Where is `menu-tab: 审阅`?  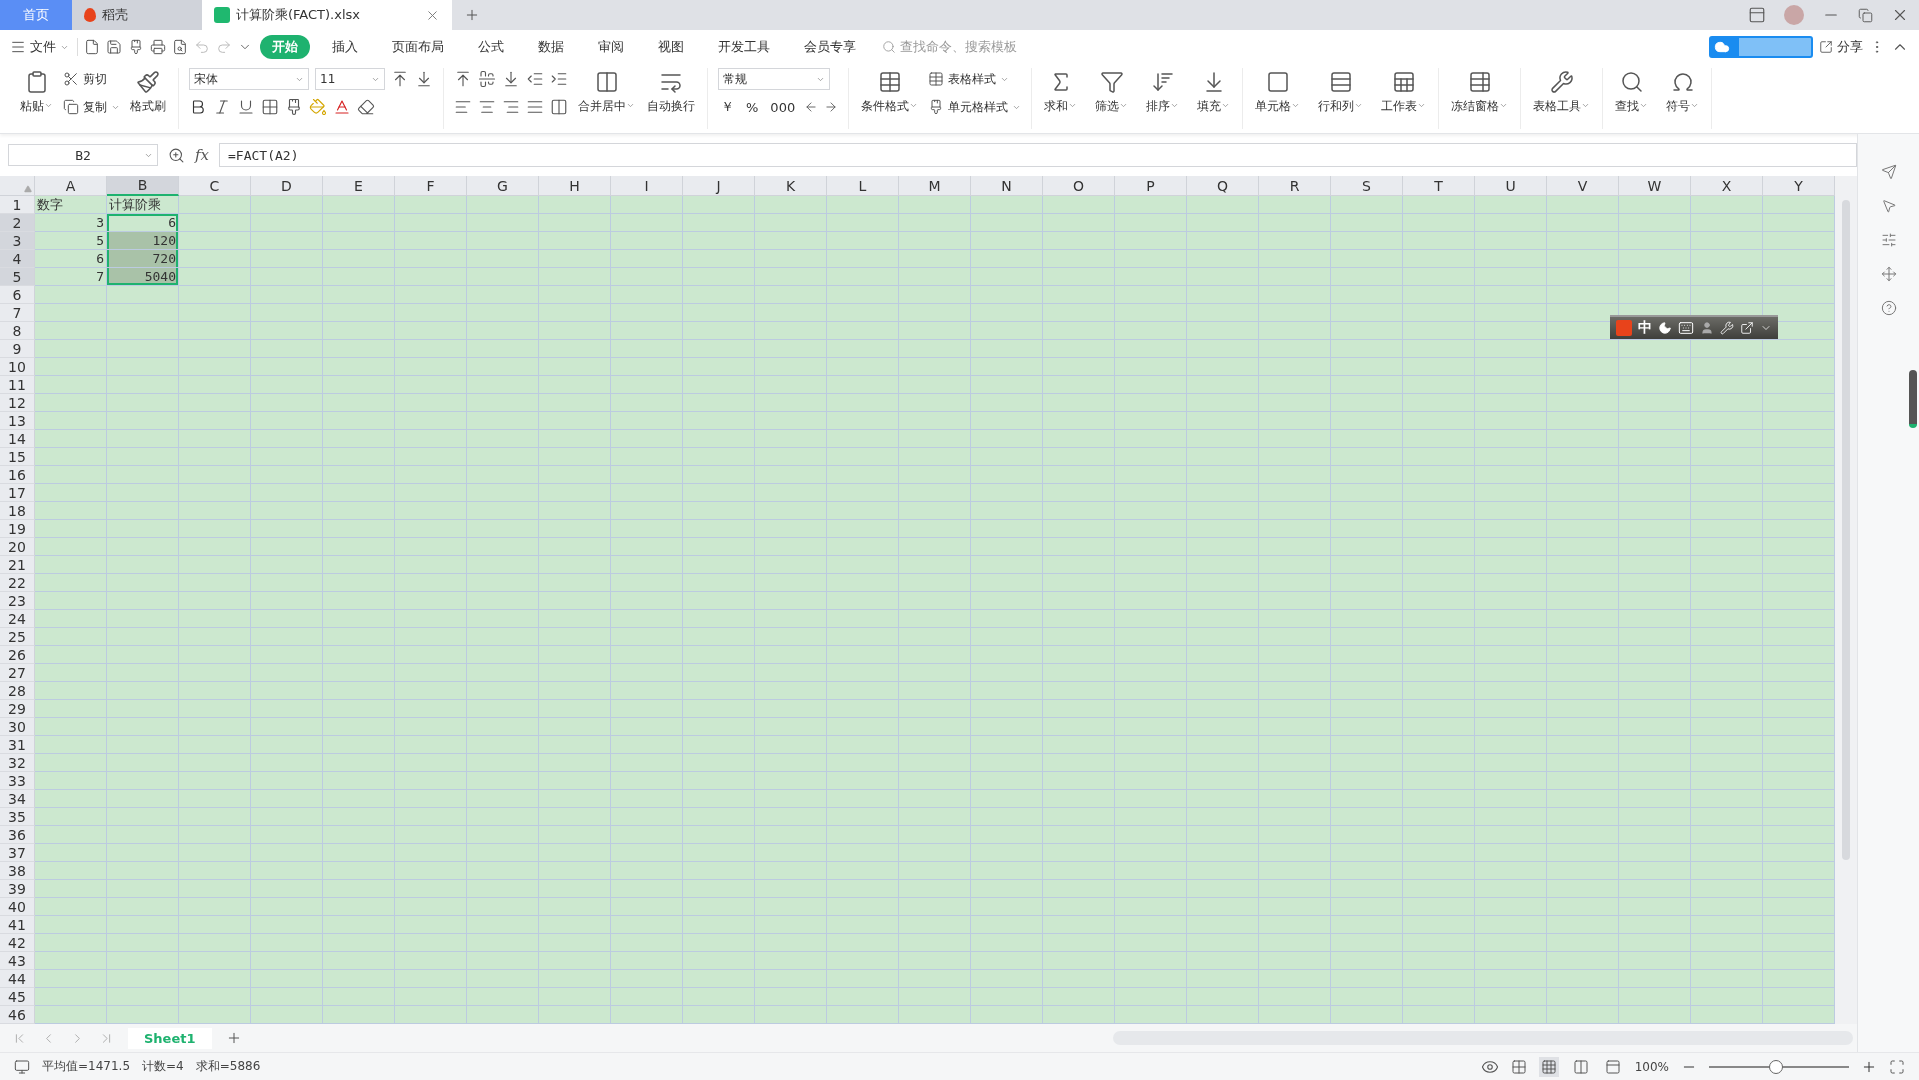 menu-tab: 审阅 is located at coordinates (611, 47).